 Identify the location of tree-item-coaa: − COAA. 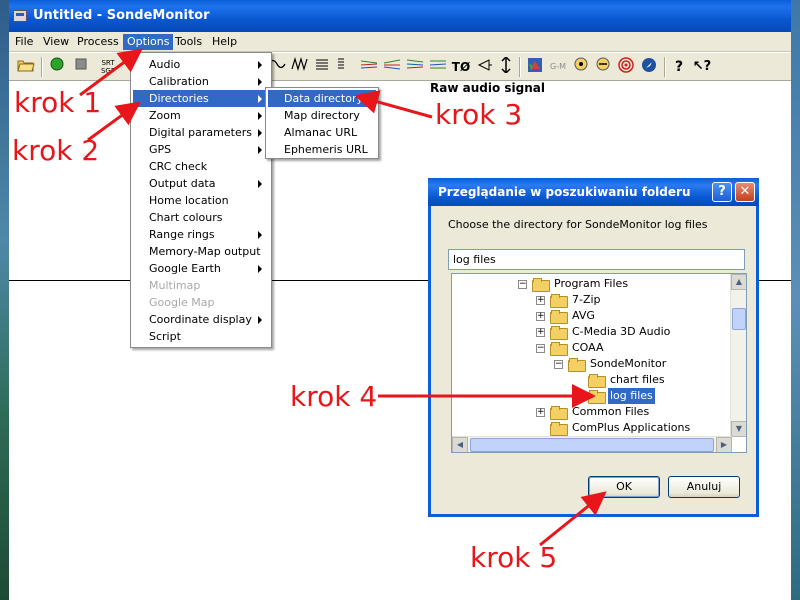
(571, 348).